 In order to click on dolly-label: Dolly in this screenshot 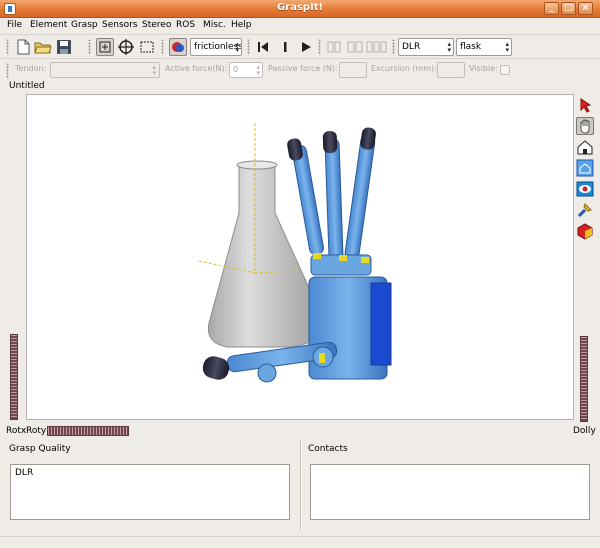, I will do `click(584, 431)`.